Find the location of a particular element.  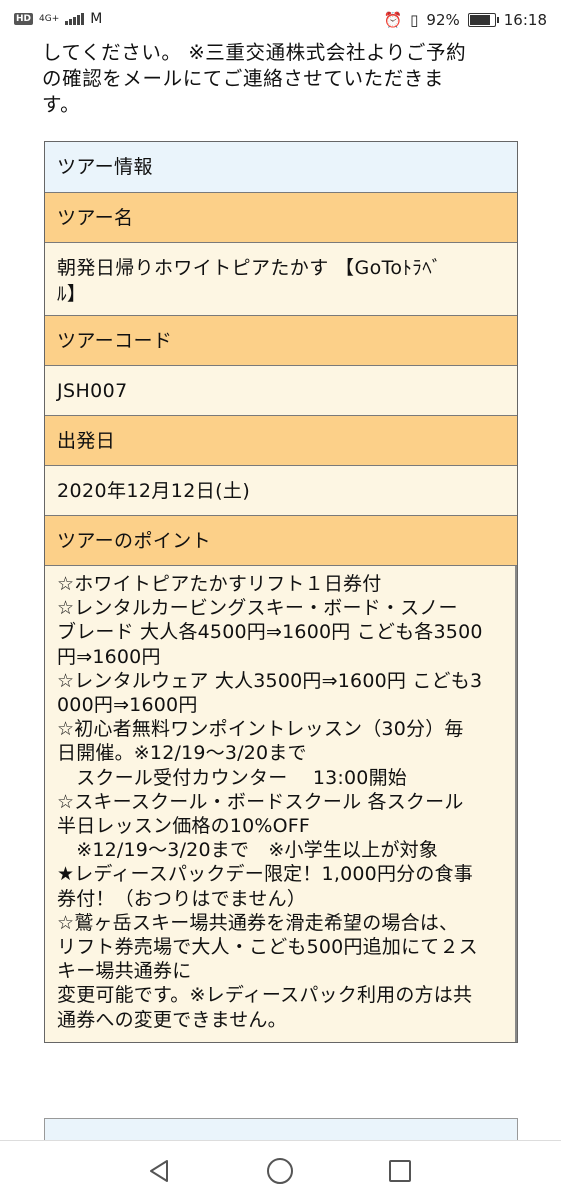

navigation-bar is located at coordinates (280, 1170).